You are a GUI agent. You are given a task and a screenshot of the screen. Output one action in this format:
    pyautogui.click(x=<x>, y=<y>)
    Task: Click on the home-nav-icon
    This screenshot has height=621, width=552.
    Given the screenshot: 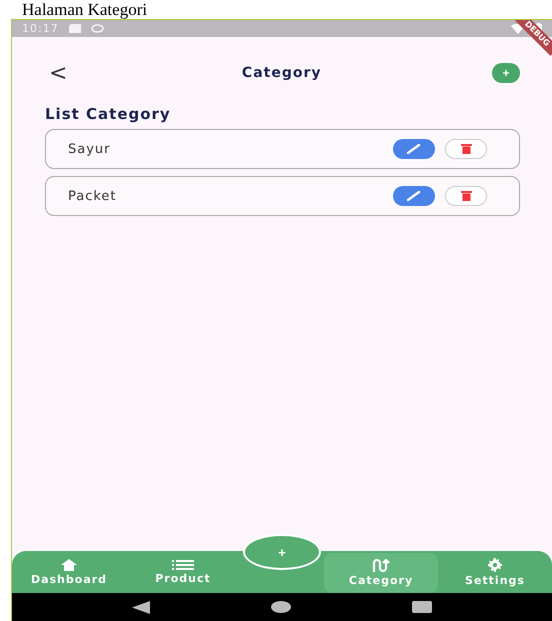 What is the action you would take?
    pyautogui.click(x=280, y=607)
    